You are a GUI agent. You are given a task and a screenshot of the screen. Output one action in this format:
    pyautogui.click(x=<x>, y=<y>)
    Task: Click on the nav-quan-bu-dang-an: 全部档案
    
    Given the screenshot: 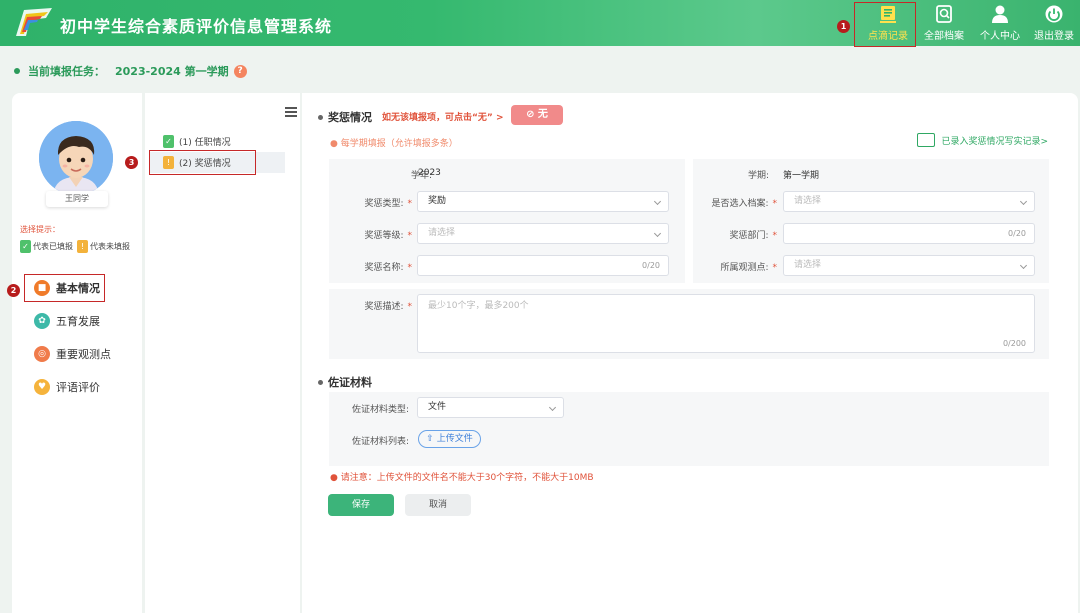 What is the action you would take?
    pyautogui.click(x=944, y=23)
    